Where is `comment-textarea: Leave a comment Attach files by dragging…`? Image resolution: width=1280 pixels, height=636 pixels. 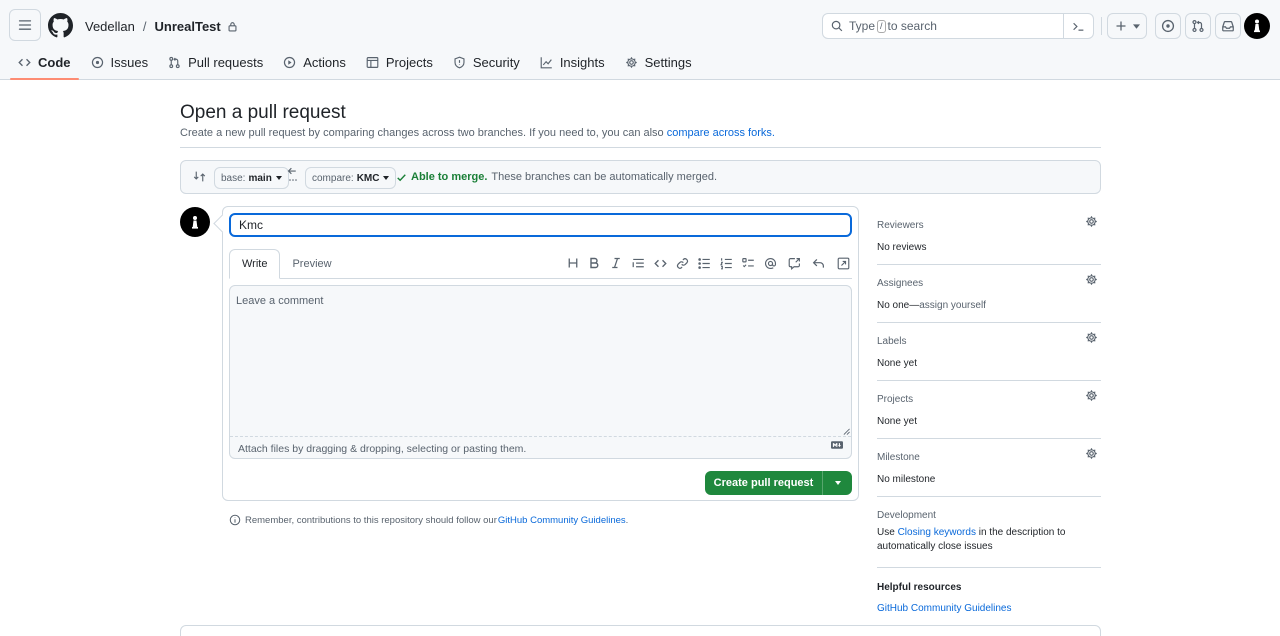
comment-textarea: Leave a comment Attach files by dragging… is located at coordinates (540, 372).